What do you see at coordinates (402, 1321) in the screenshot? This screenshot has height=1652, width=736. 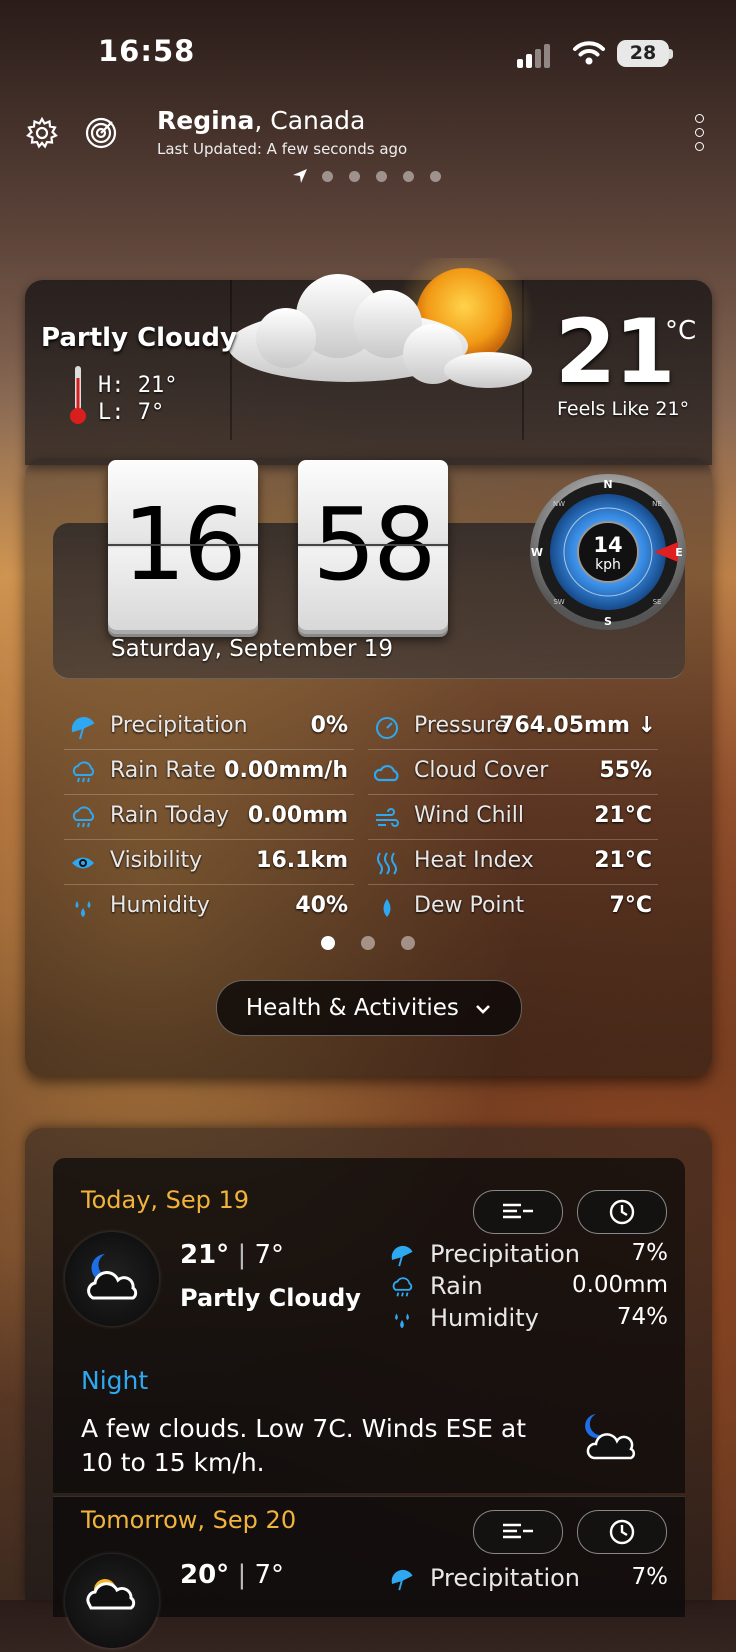 I see `humidity-drops-icon` at bounding box center [402, 1321].